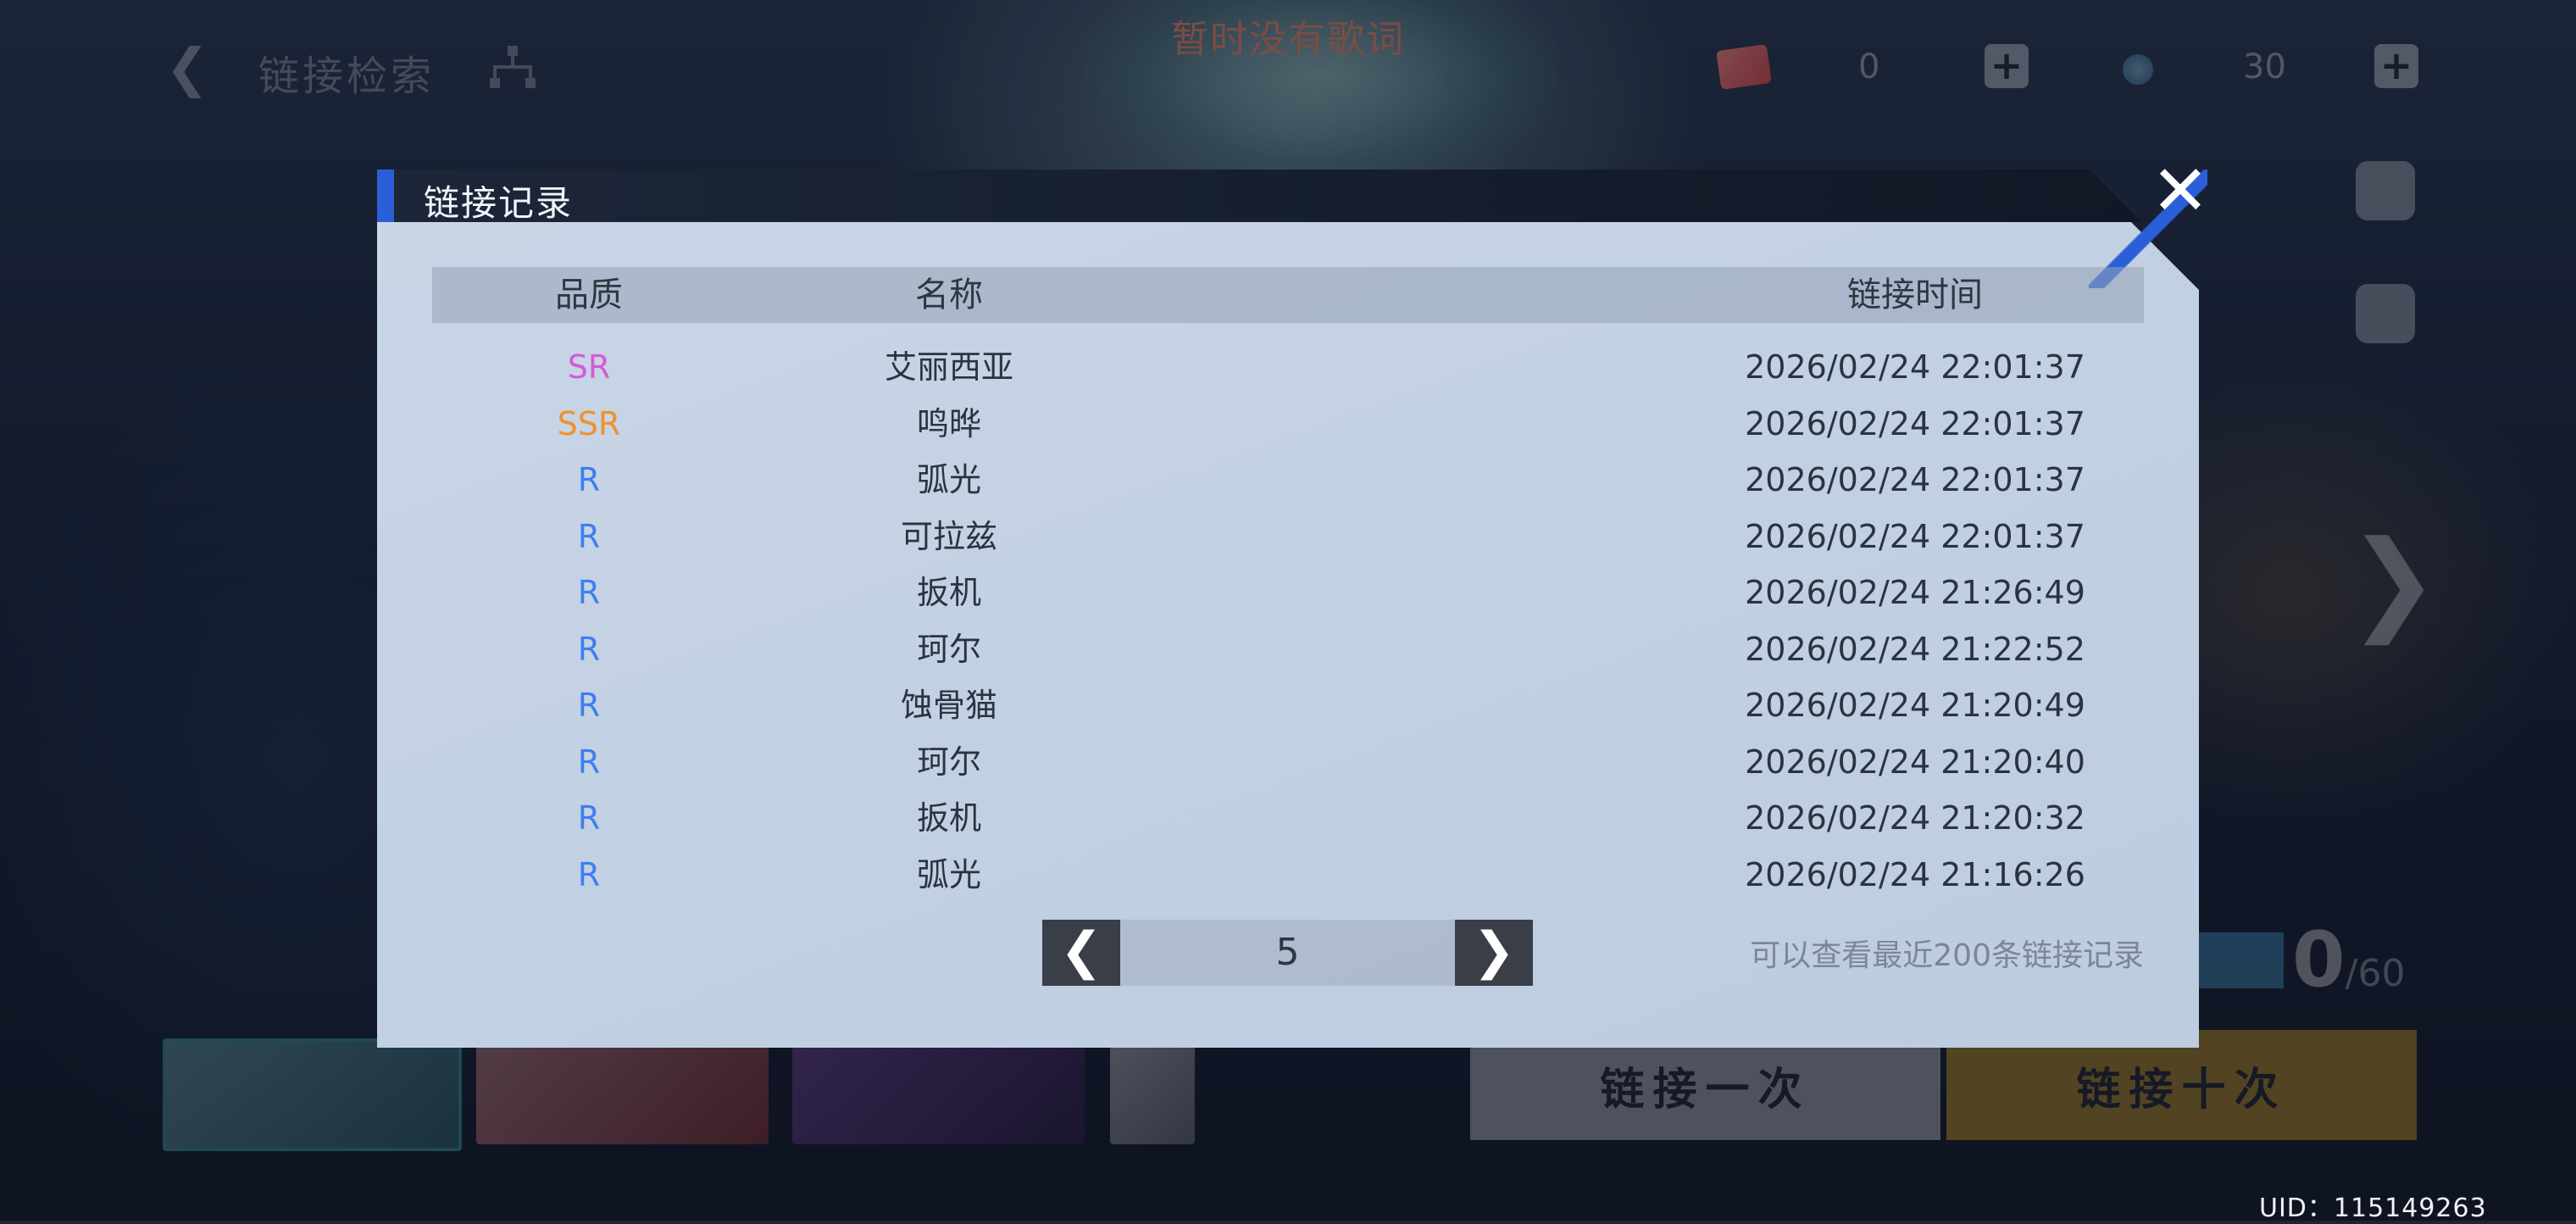  What do you see at coordinates (1947, 955) in the screenshot?
I see `record-hint: 可以查看最近200条链接记录` at bounding box center [1947, 955].